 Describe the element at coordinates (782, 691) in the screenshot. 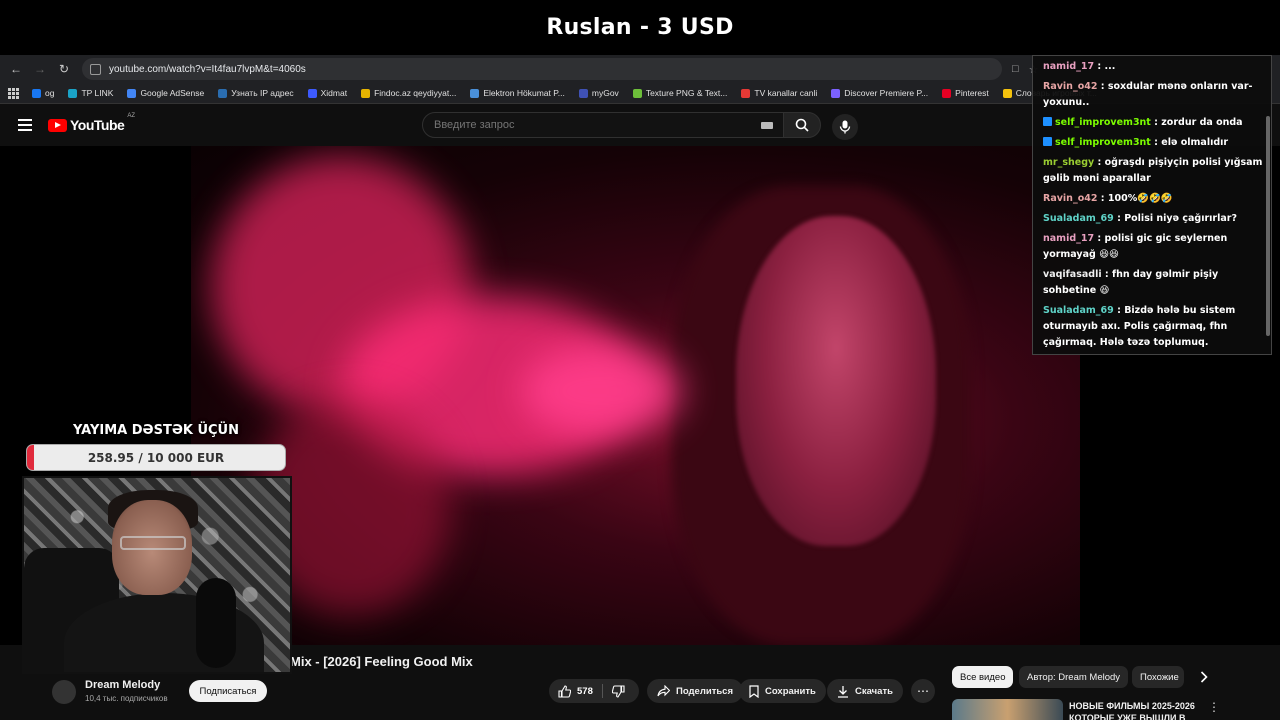

I see `save-button: Сохранить` at that location.